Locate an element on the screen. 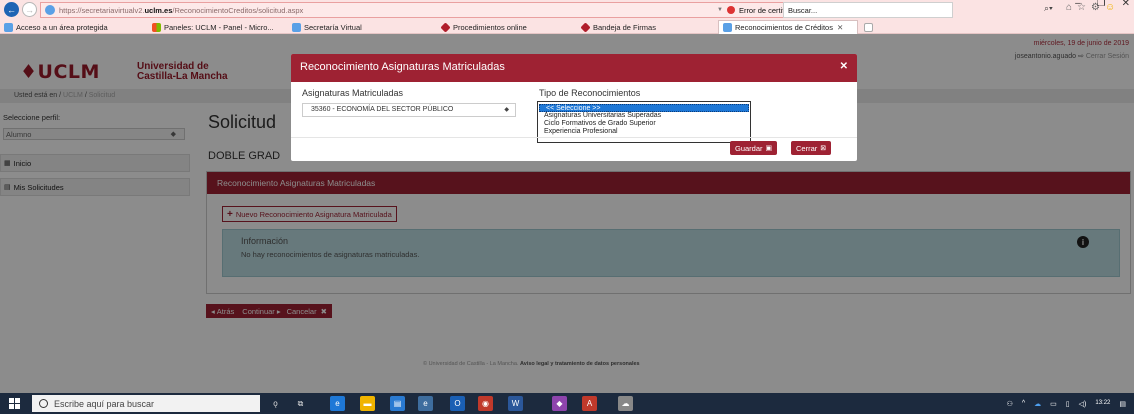  search-icon: ⌕▾ is located at coordinates (1048, 8).